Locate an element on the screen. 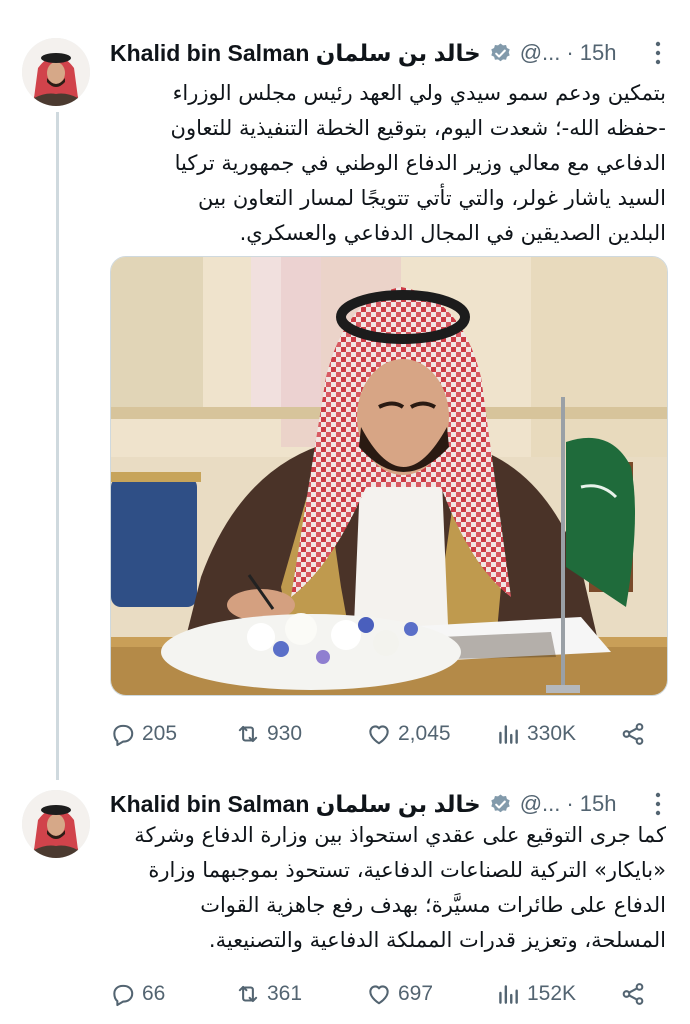 The image size is (690, 1024). reply-count: 66 is located at coordinates (154, 993).